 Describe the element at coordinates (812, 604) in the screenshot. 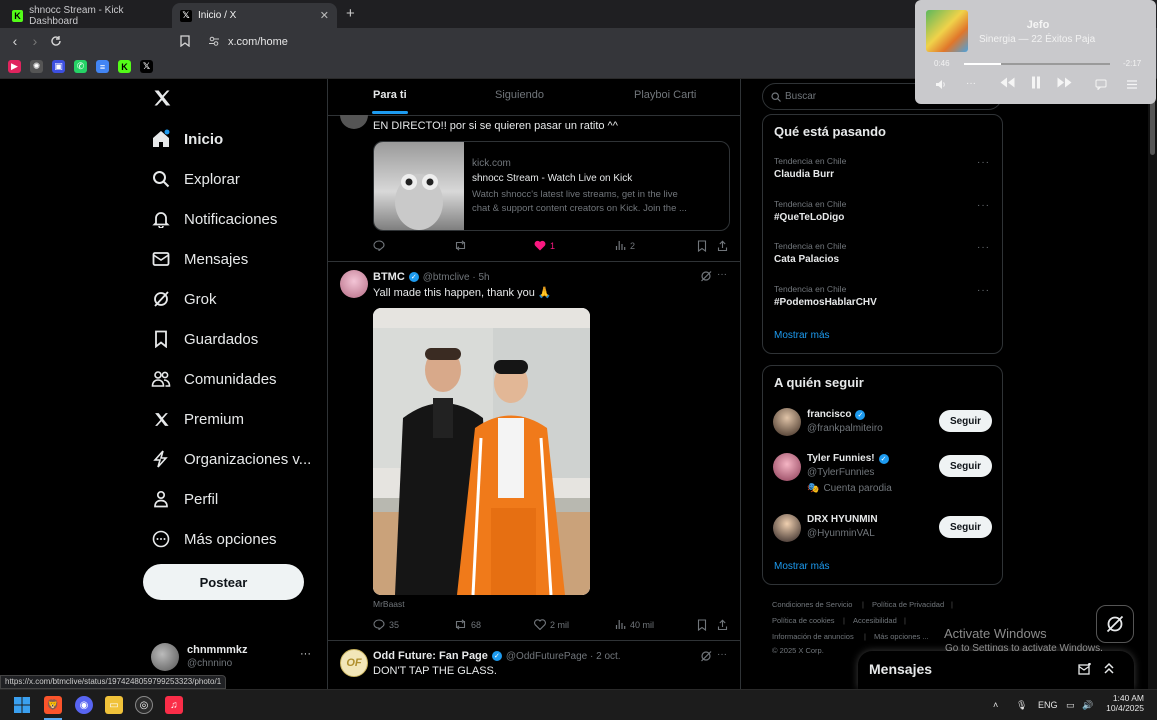

I see `footer-link-terms: Condiciones de Servicio` at that location.